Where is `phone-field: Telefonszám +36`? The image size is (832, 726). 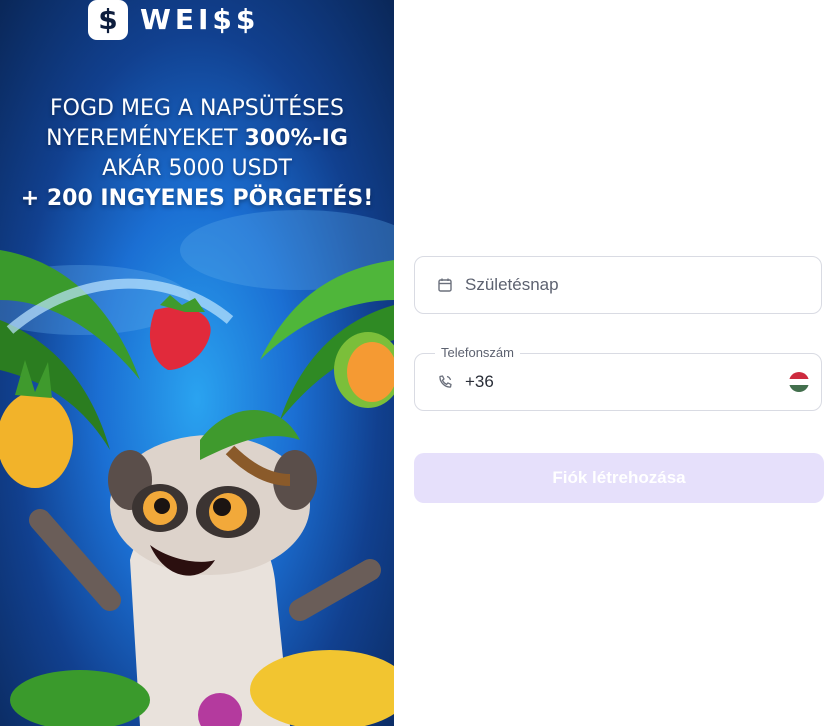
phone-field: Telefonszám +36 is located at coordinates (618, 378).